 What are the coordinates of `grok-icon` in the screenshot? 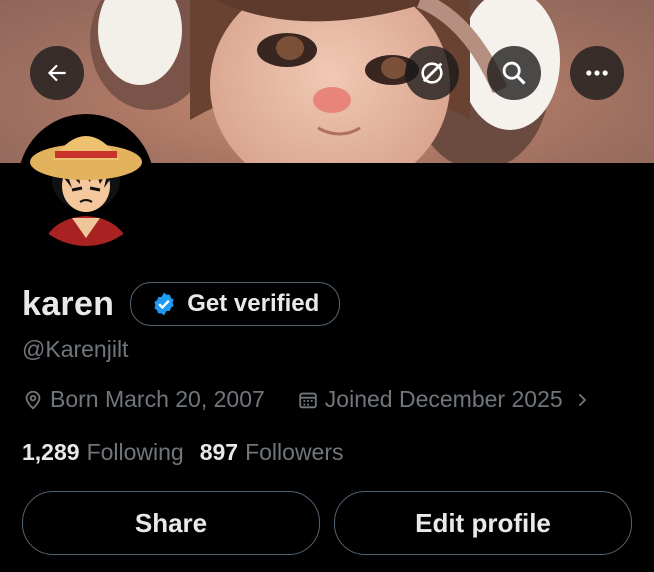 It's located at (432, 73).